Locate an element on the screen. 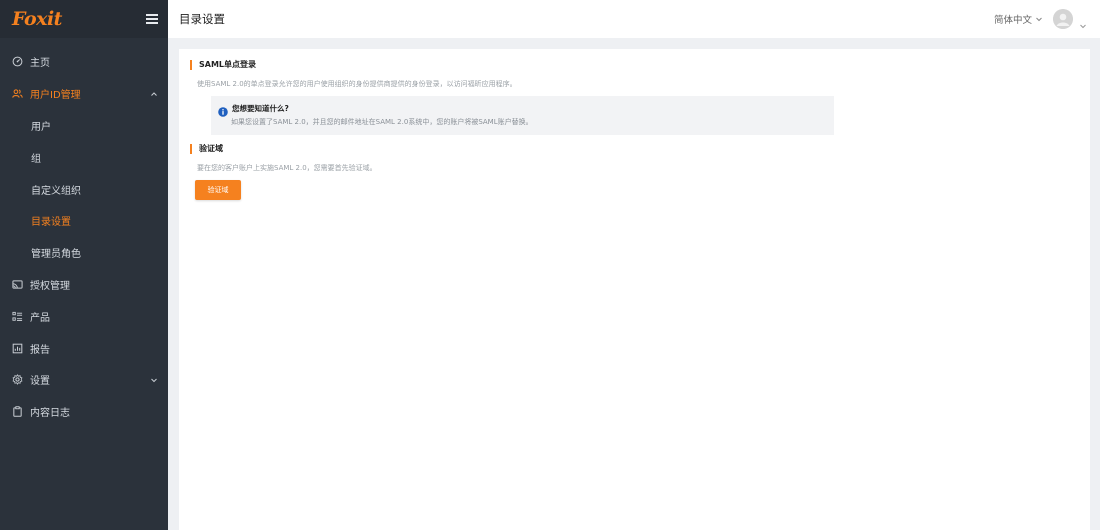  user-menu-chevron-icon is located at coordinates (1083, 22).